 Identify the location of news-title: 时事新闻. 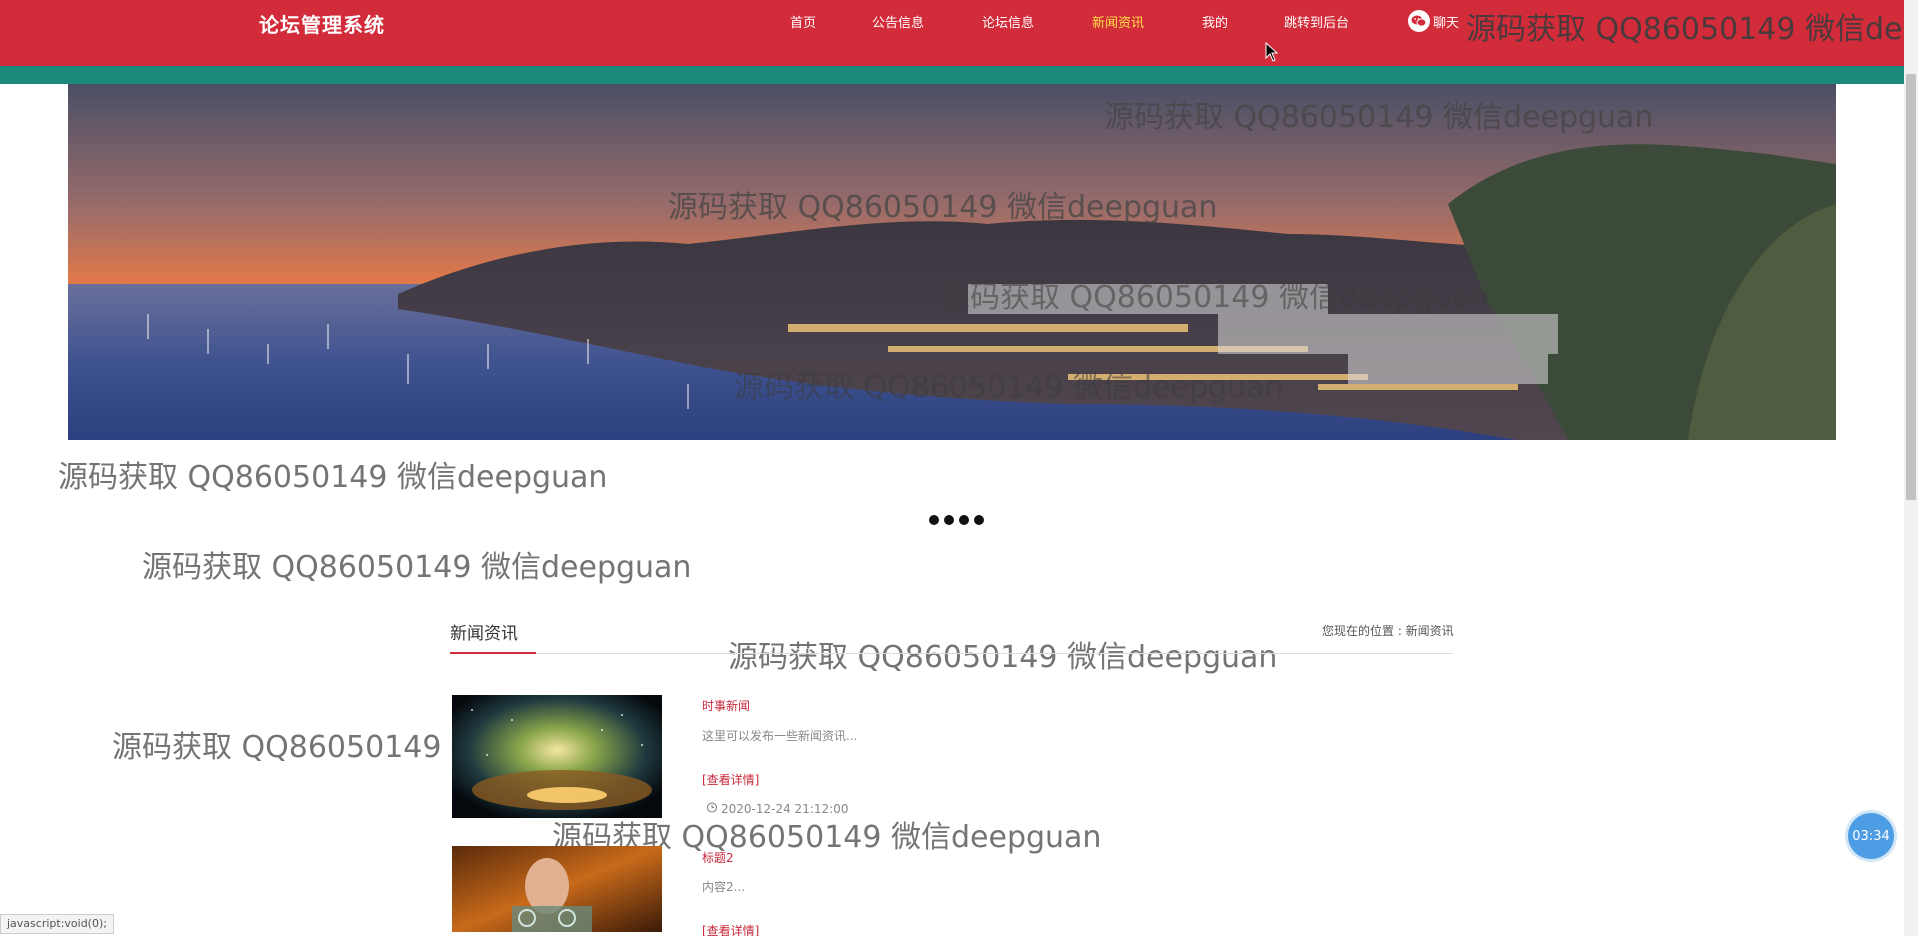
(726, 705).